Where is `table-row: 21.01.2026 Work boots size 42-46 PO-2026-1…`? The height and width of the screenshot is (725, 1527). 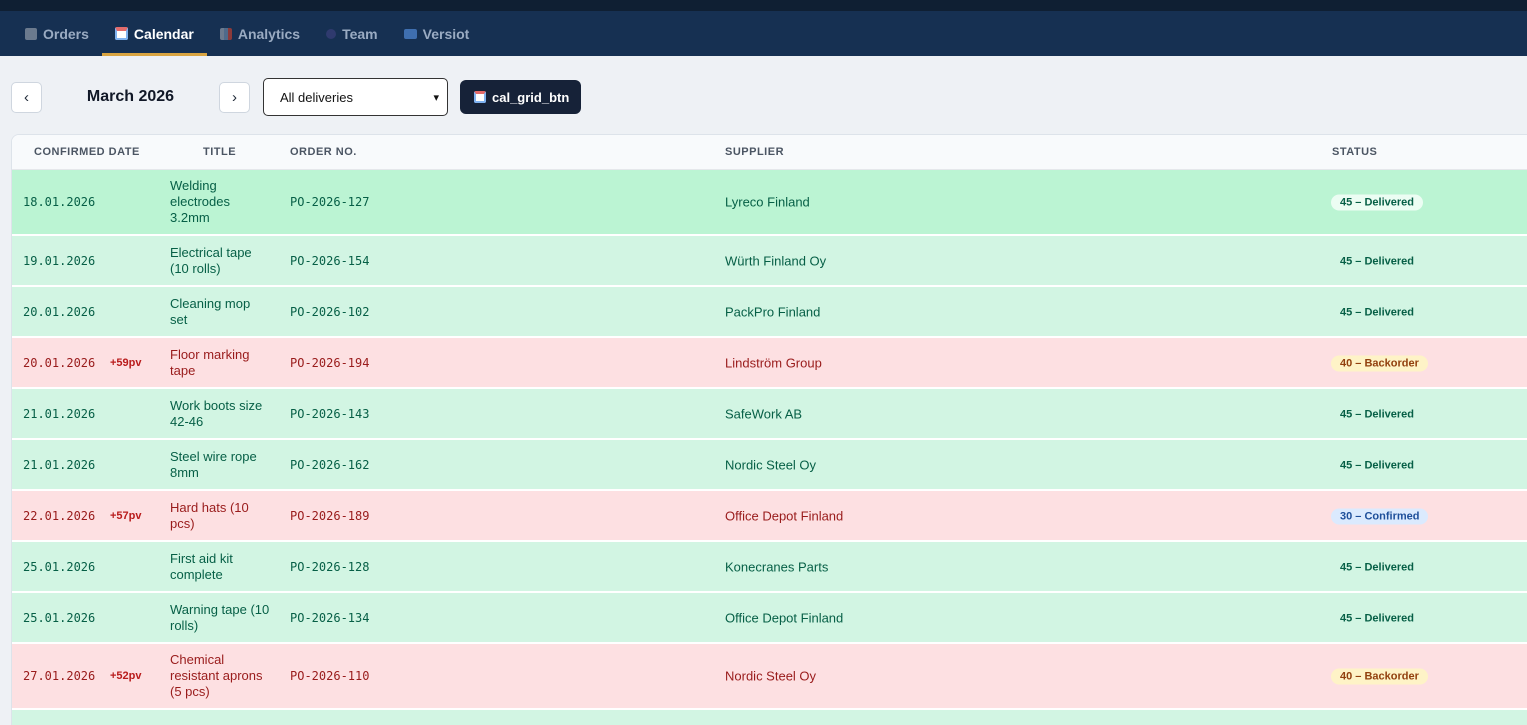
table-row: 21.01.2026 Work boots size 42-46 PO-2026-1… is located at coordinates (769, 414).